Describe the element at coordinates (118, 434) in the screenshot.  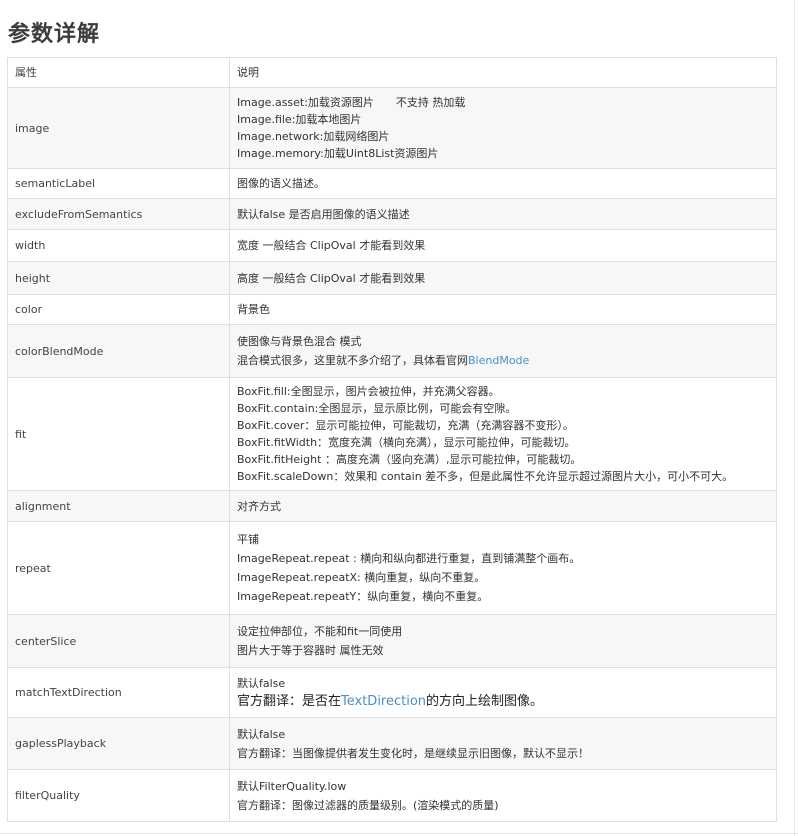
I see `param-name: fit` at that location.